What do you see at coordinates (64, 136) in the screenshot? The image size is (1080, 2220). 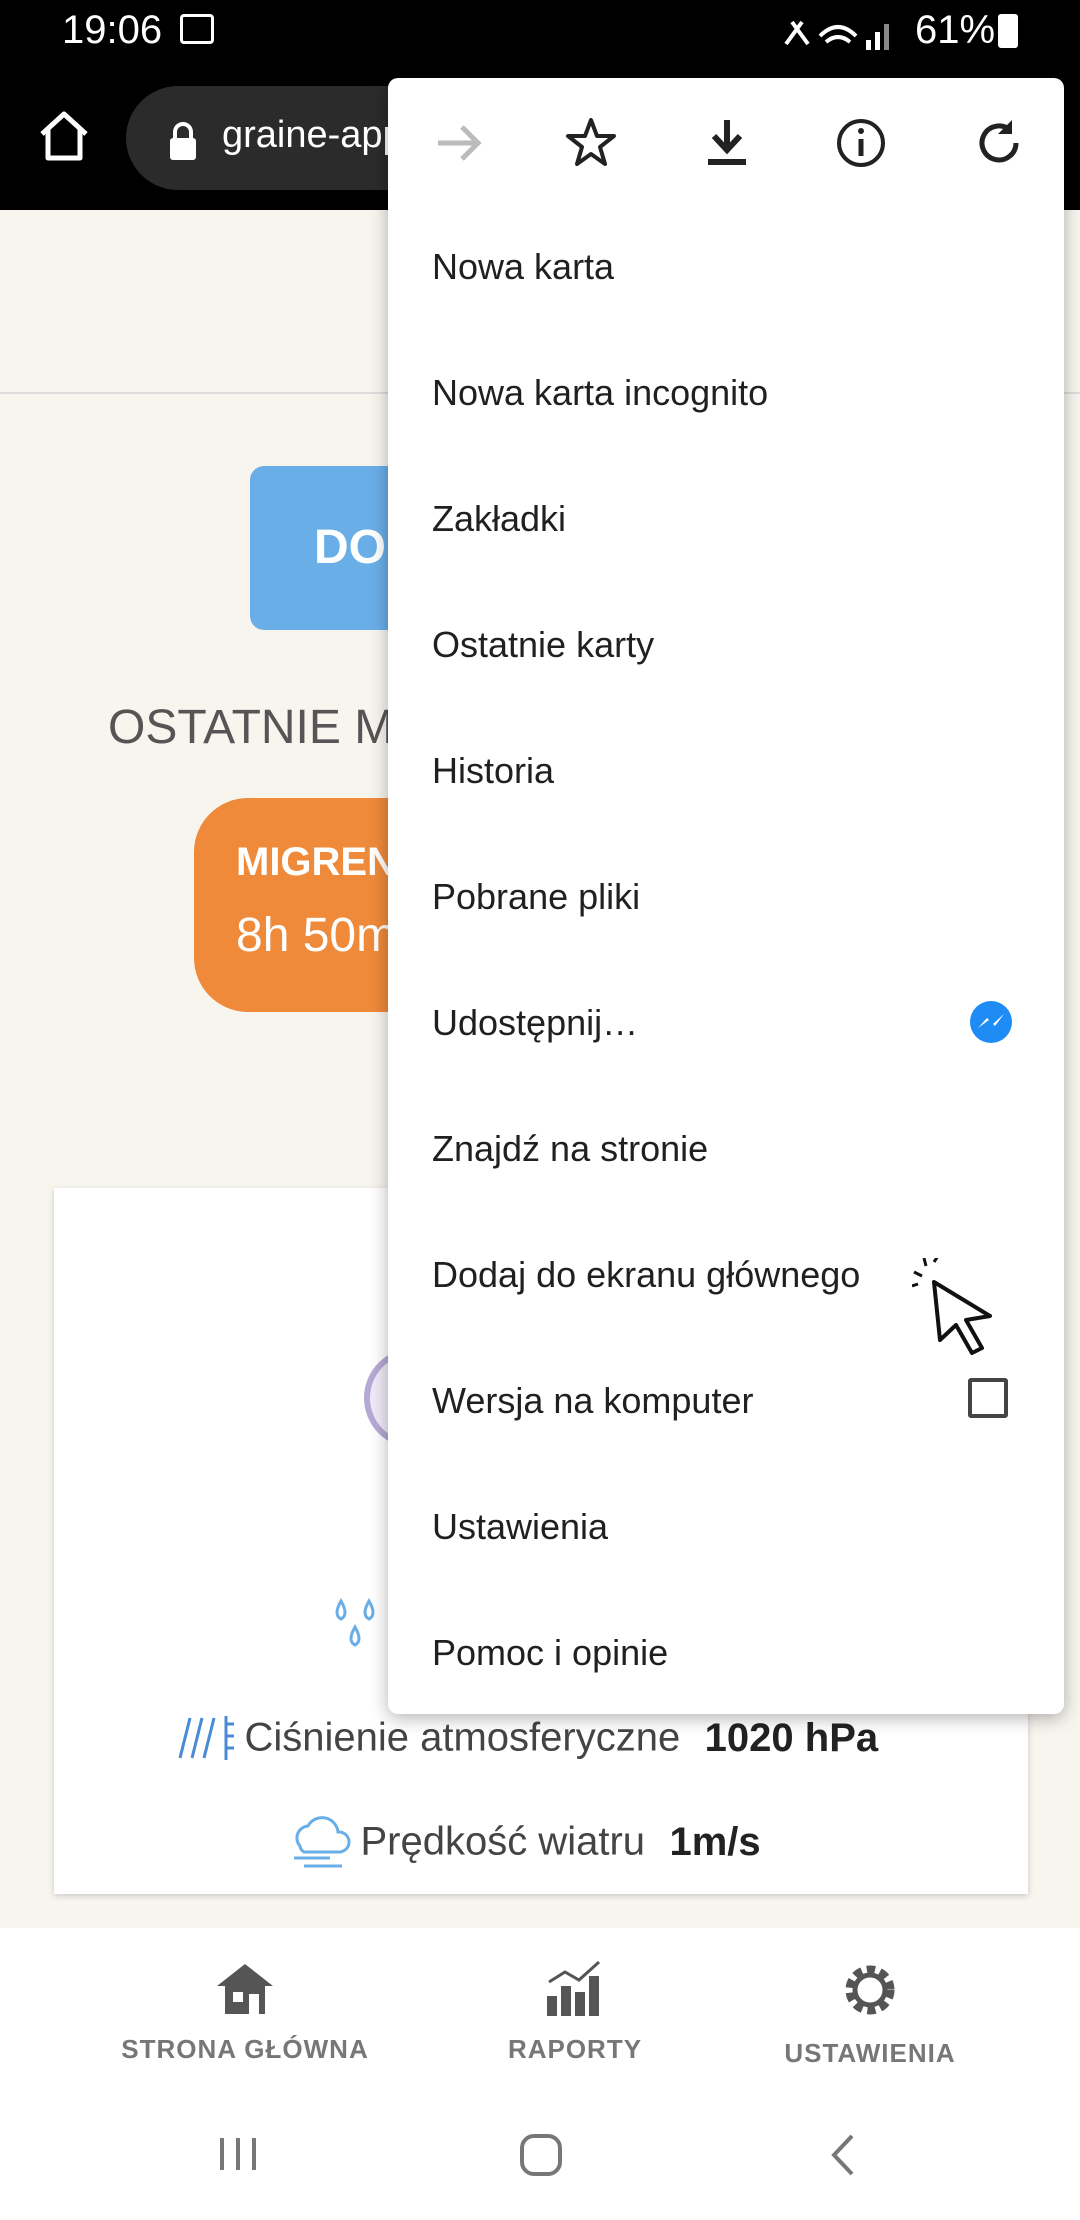 I see `home-icon` at bounding box center [64, 136].